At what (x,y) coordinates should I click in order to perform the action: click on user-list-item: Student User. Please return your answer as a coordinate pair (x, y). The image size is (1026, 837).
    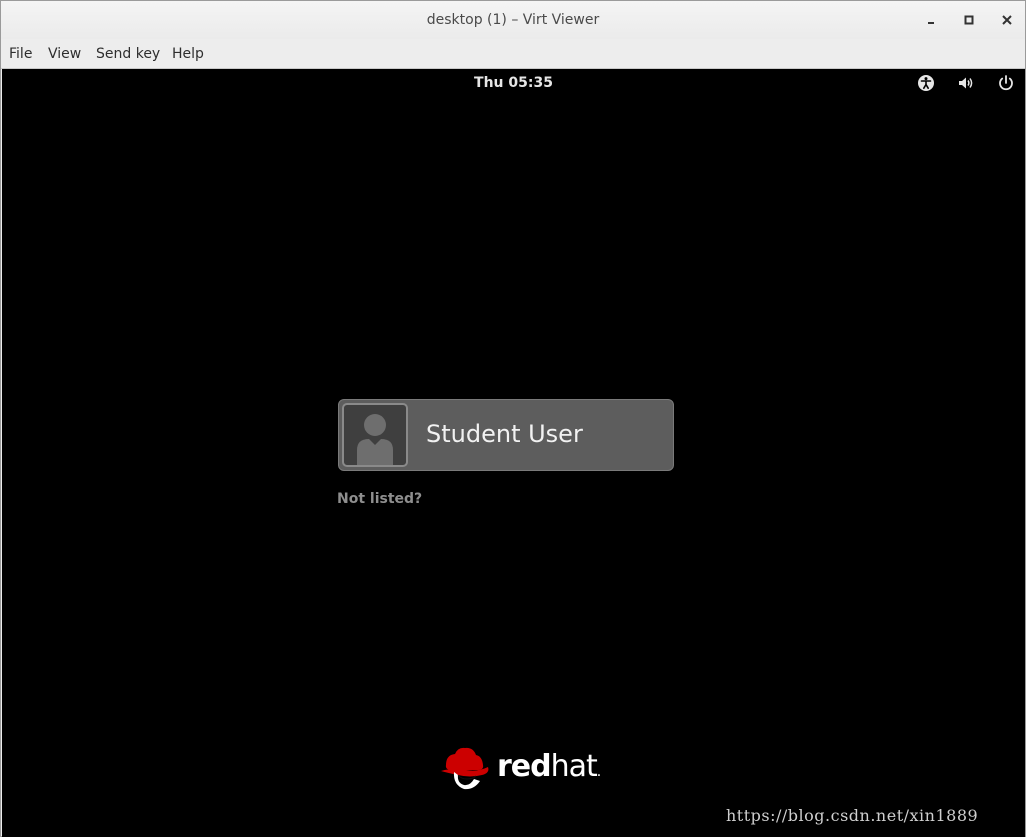
    Looking at the image, I should click on (506, 435).